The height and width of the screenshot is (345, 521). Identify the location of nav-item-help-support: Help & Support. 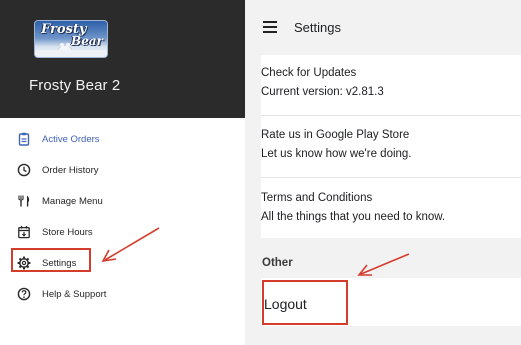
(122, 294).